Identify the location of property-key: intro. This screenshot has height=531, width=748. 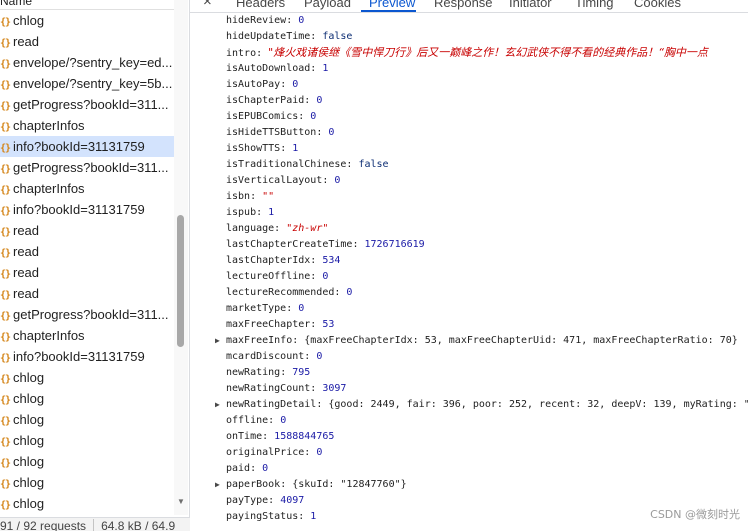
(241, 53).